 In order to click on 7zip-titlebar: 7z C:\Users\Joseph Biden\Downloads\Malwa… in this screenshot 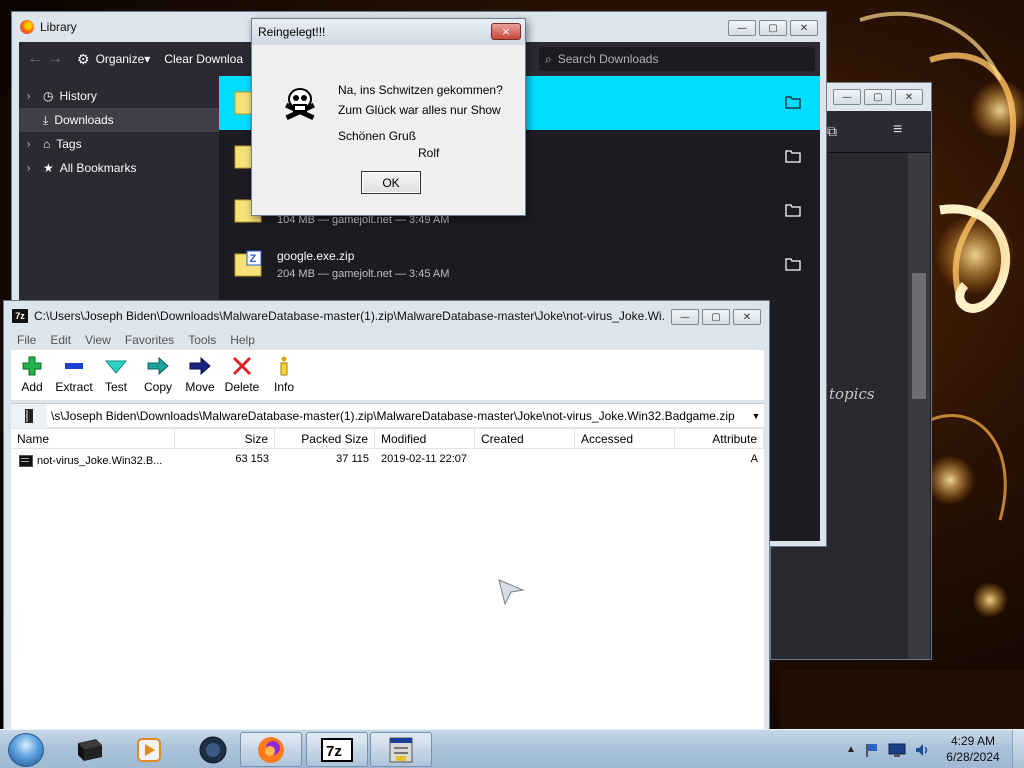, I will do `click(386, 316)`.